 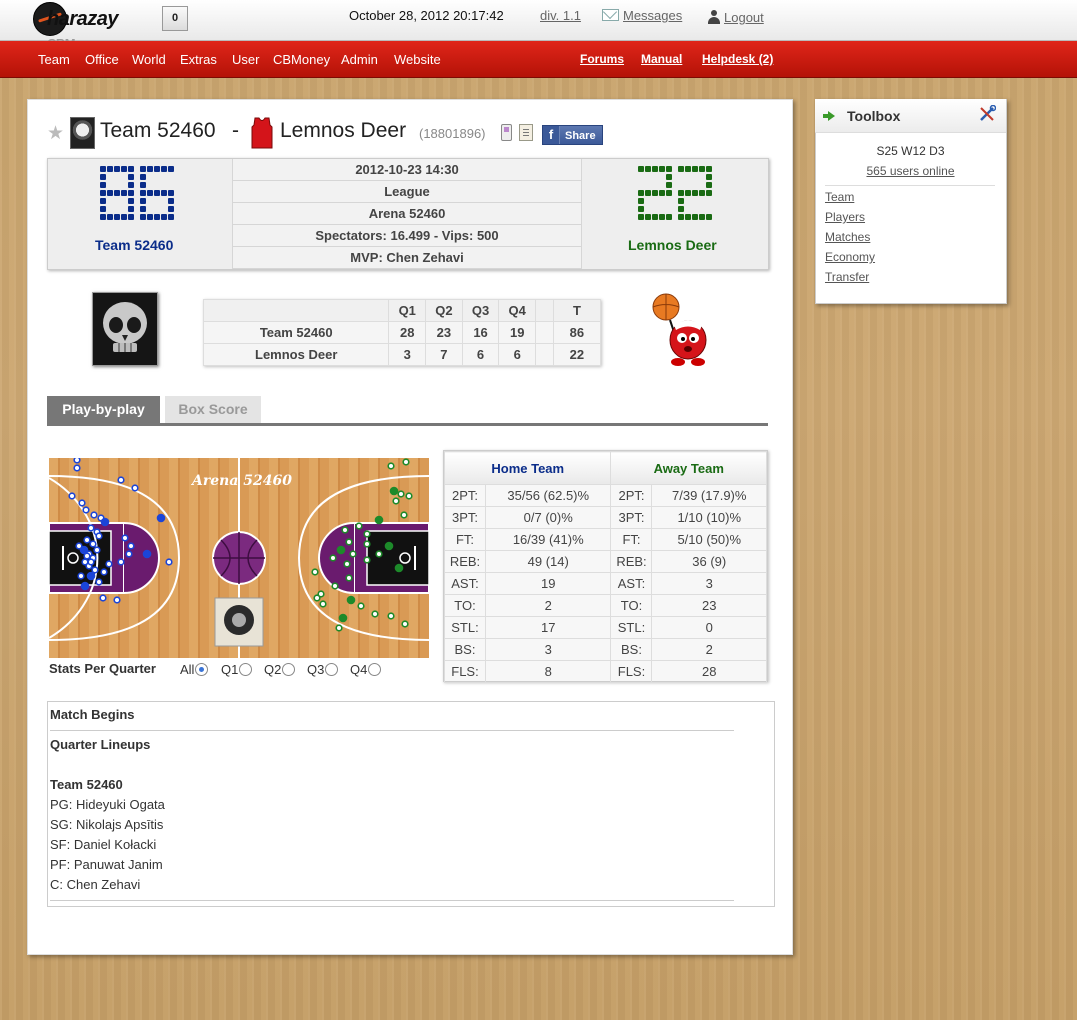 I want to click on away-stat-value: 2, so click(x=709, y=649).